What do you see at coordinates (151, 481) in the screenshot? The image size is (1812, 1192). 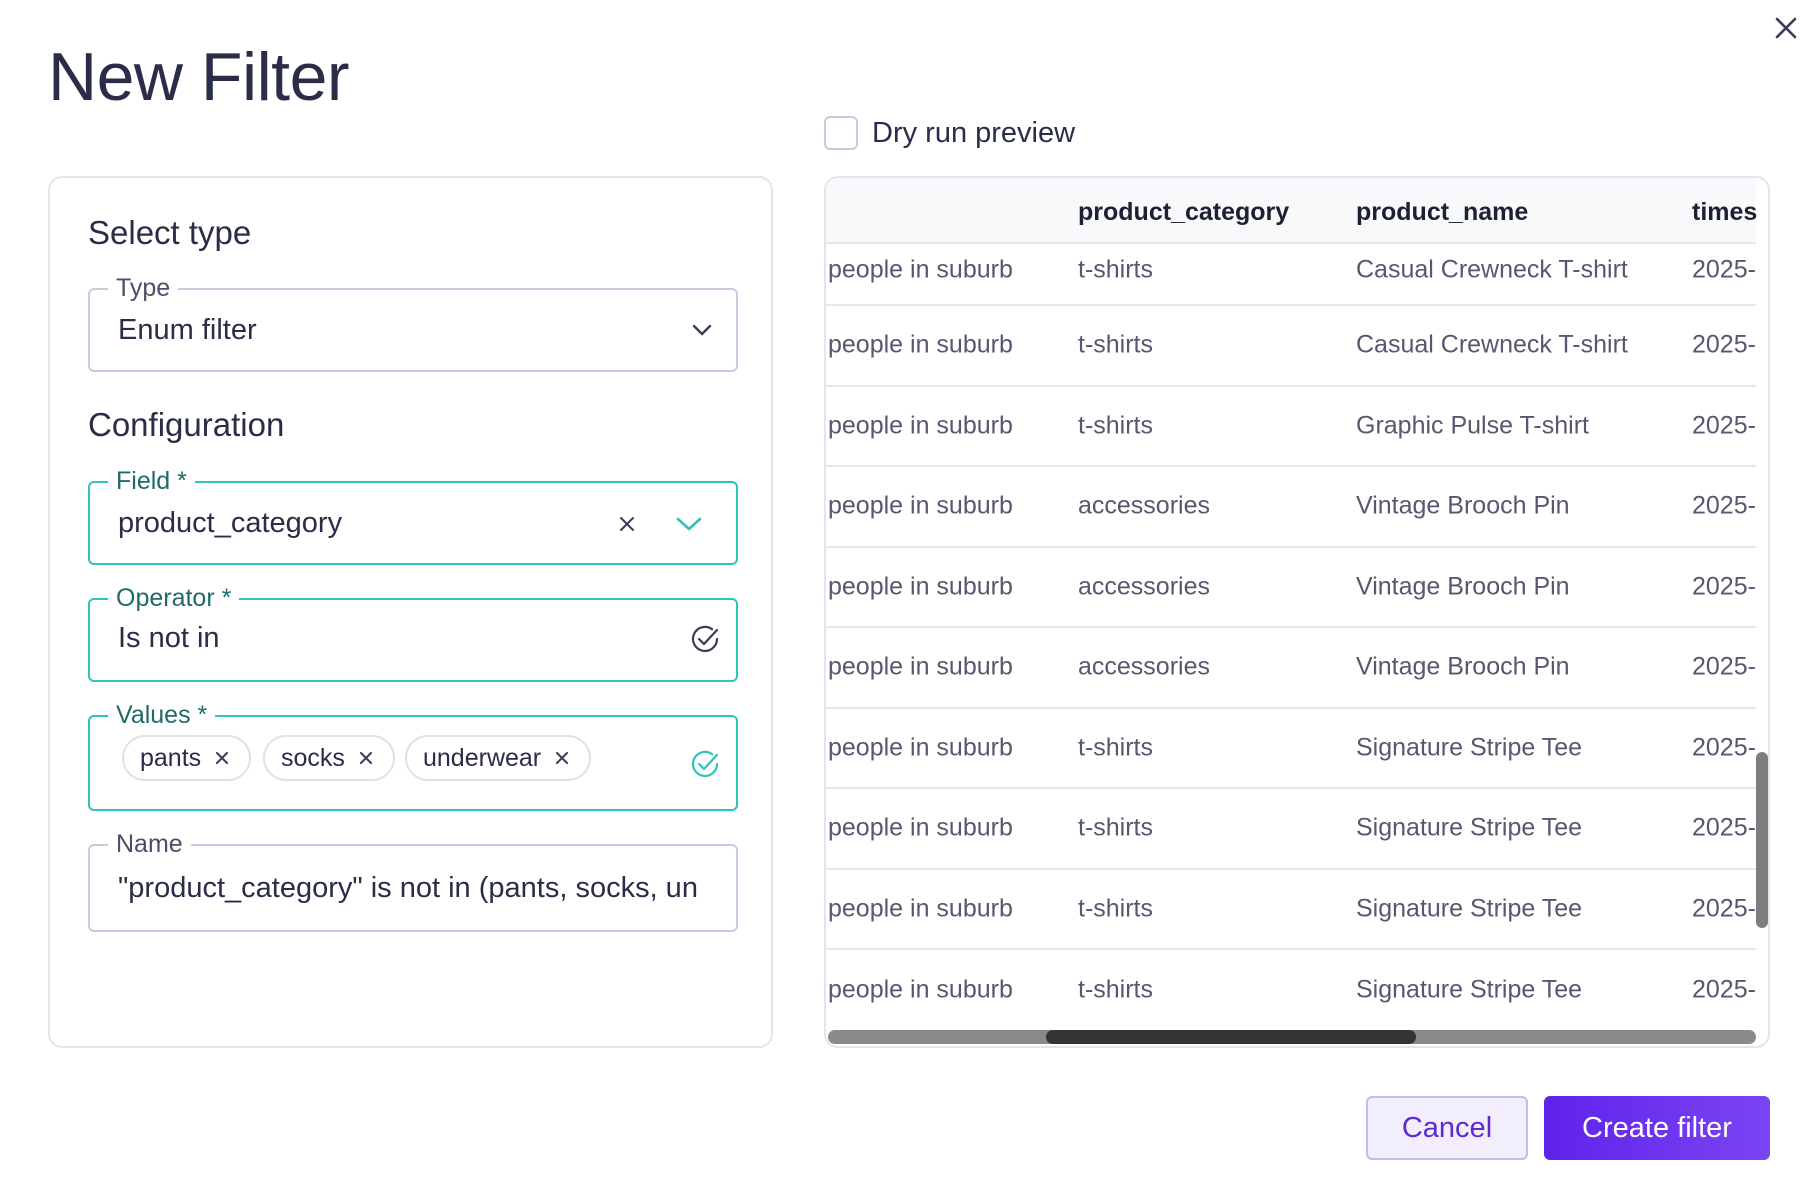 I see `field-label: Field *` at bounding box center [151, 481].